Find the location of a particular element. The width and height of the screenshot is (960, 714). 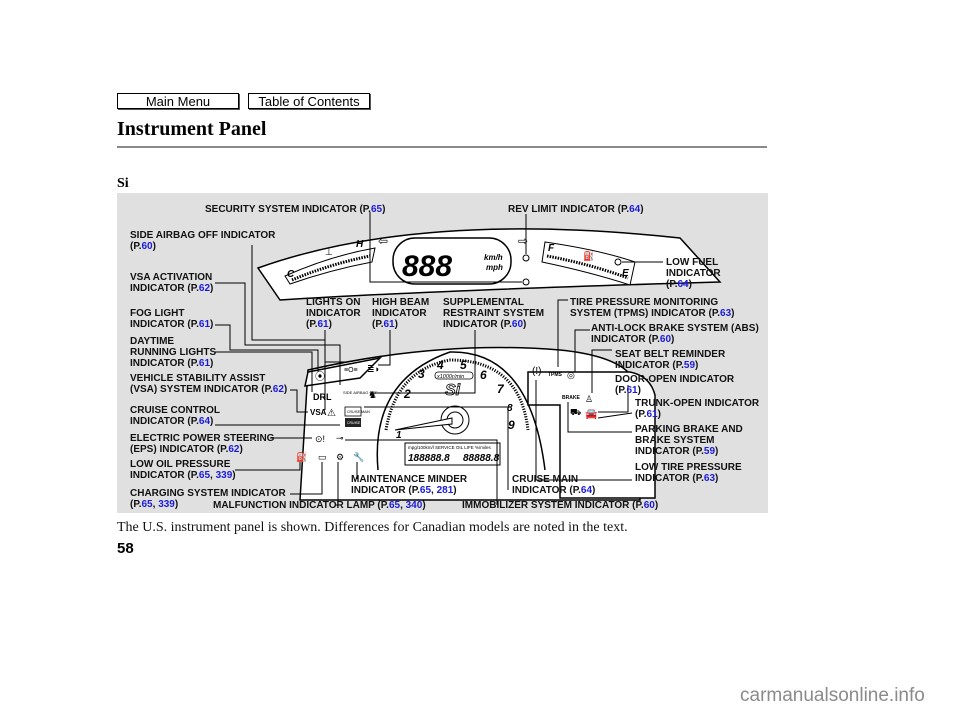

fuel-full-mark: F is located at coordinates (551, 248).